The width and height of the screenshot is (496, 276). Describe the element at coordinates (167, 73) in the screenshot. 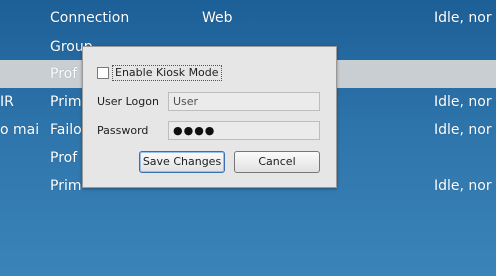

I see `kiosk-mode-label: Enable Kiosk Mode` at that location.